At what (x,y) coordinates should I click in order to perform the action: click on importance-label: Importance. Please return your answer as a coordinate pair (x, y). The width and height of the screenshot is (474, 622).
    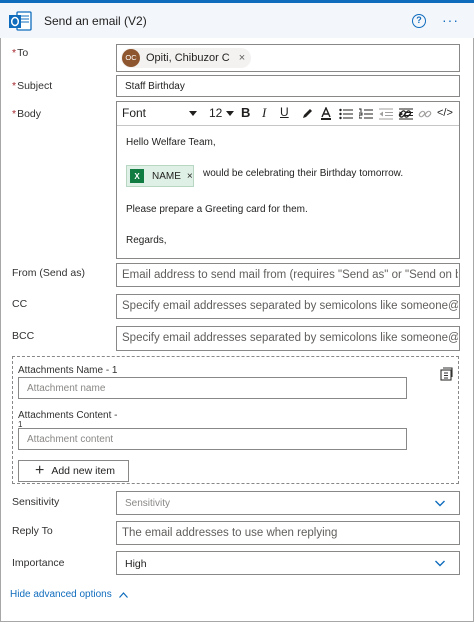
    Looking at the image, I should click on (38, 563).